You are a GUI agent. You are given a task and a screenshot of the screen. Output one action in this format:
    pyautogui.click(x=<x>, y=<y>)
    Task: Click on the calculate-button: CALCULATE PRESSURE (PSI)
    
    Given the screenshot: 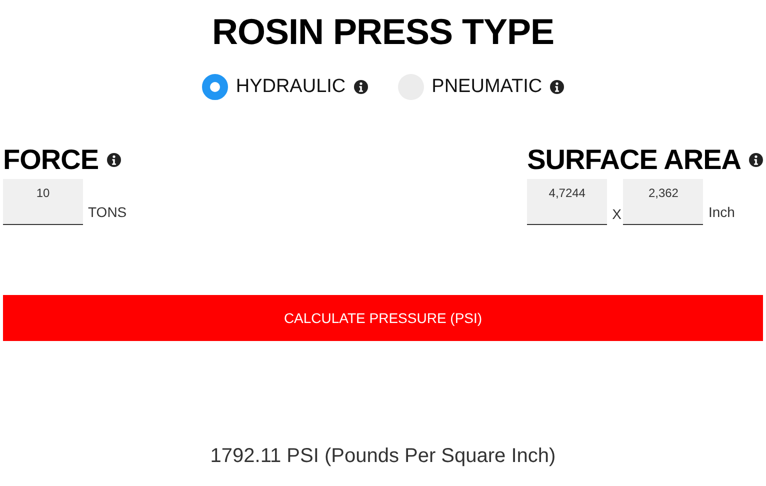 What is the action you would take?
    pyautogui.click(x=383, y=318)
    